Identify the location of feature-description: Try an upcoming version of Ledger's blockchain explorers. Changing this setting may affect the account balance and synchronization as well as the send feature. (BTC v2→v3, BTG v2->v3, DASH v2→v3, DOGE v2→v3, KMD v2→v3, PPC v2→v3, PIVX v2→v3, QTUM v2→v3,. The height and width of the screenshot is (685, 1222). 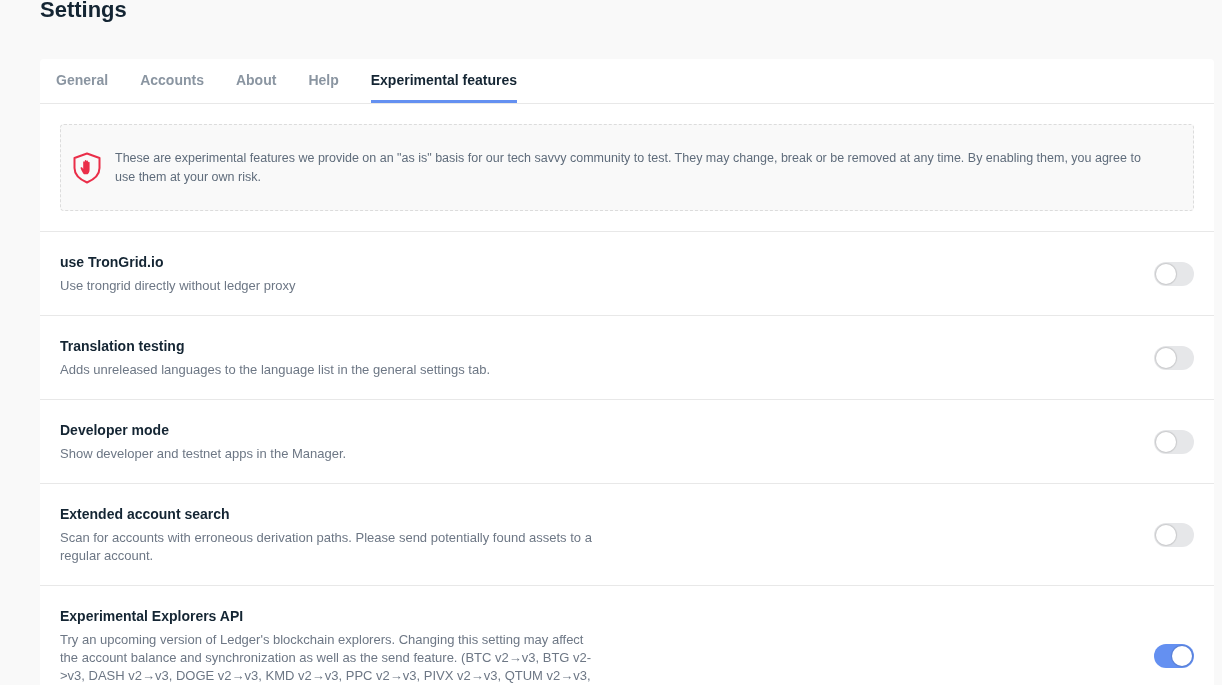
(326, 658).